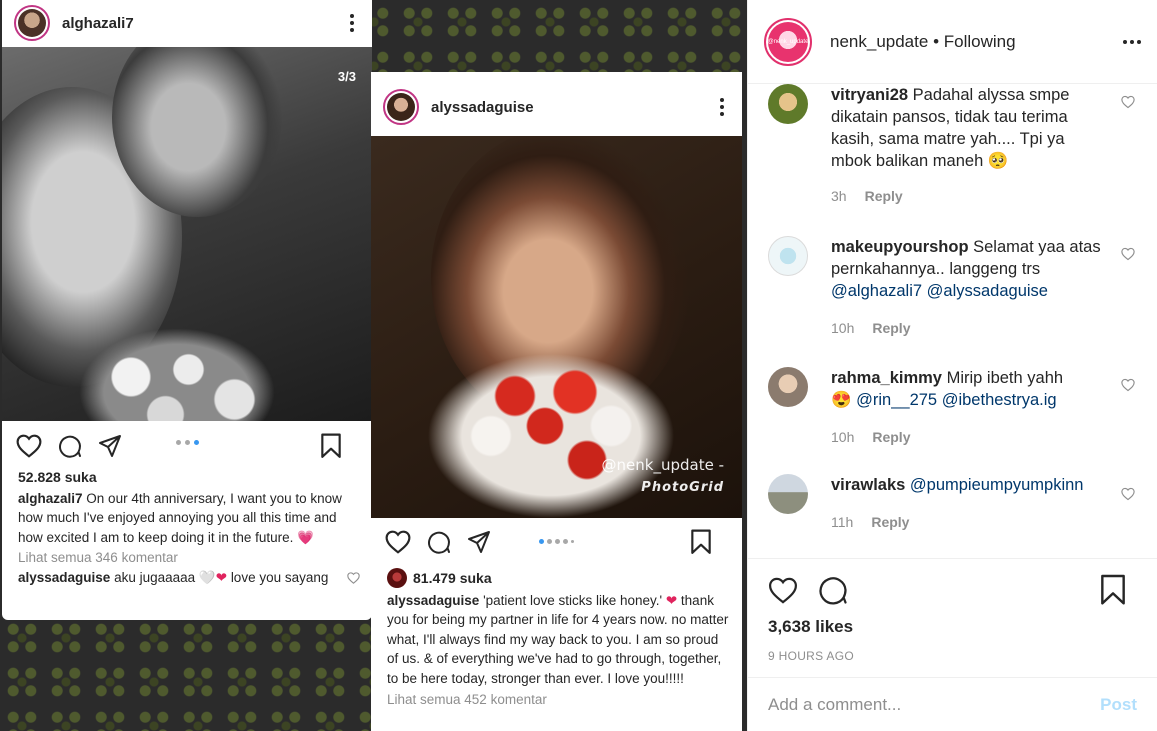 The width and height of the screenshot is (1157, 731). I want to click on comment-meta: 3h Reply, so click(867, 196).